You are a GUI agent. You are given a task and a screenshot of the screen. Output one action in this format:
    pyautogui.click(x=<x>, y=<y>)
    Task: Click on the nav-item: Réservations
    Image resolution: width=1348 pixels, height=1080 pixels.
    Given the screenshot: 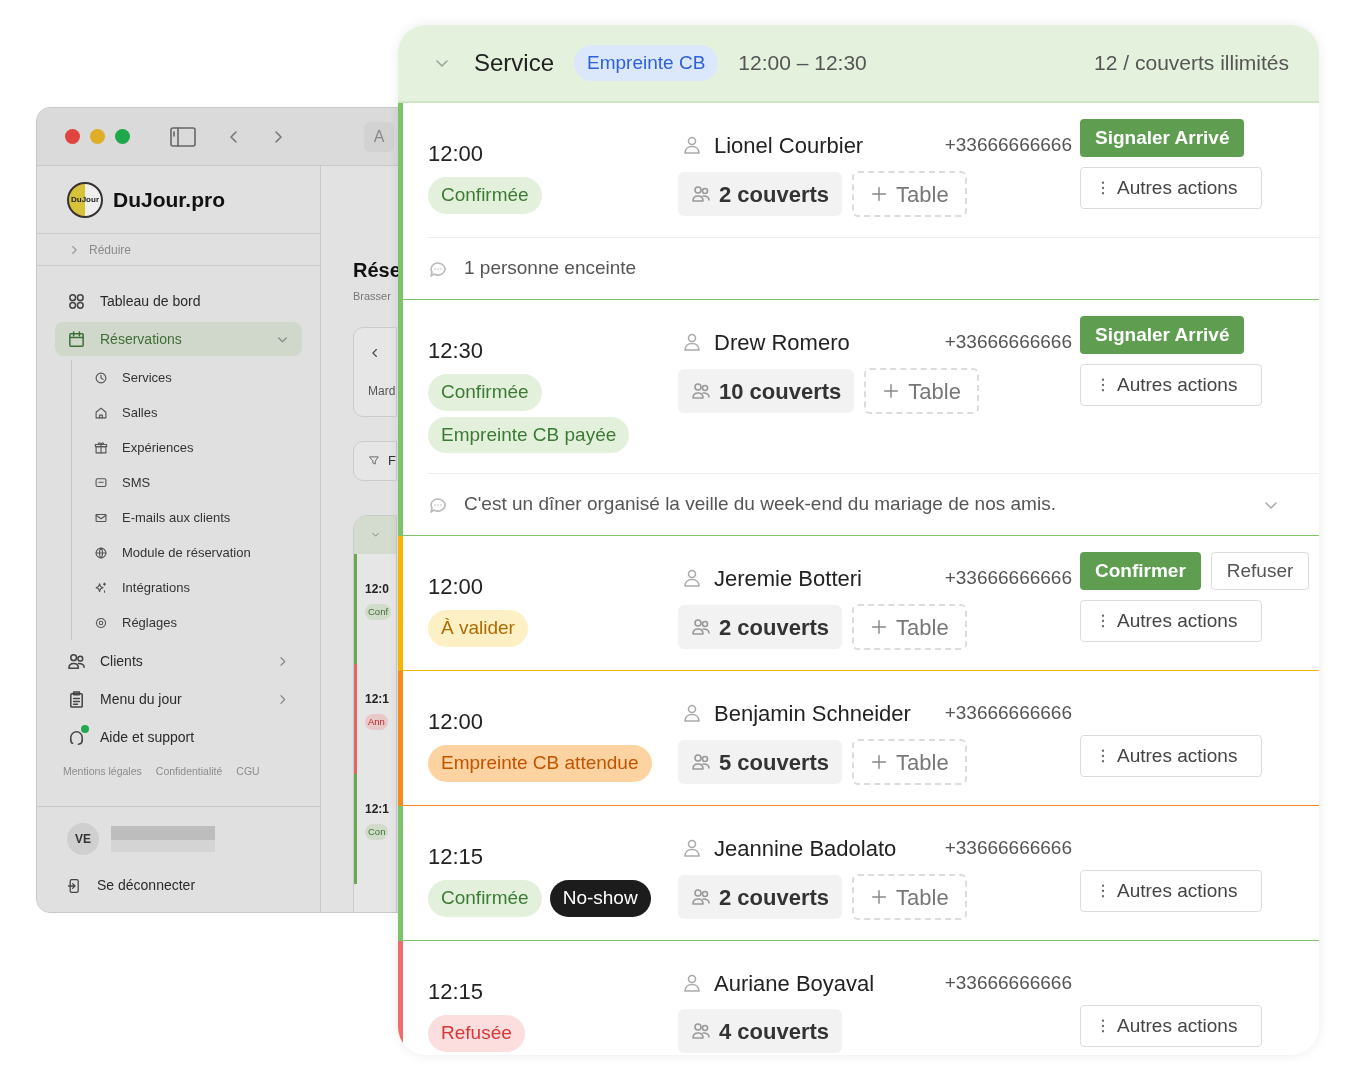 What is the action you would take?
    pyautogui.click(x=178, y=339)
    